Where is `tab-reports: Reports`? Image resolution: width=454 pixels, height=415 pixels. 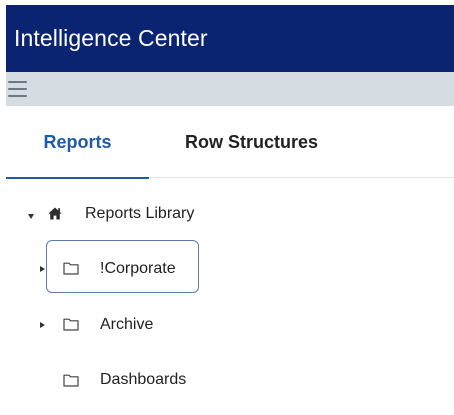 tab-reports: Reports is located at coordinates (77, 142).